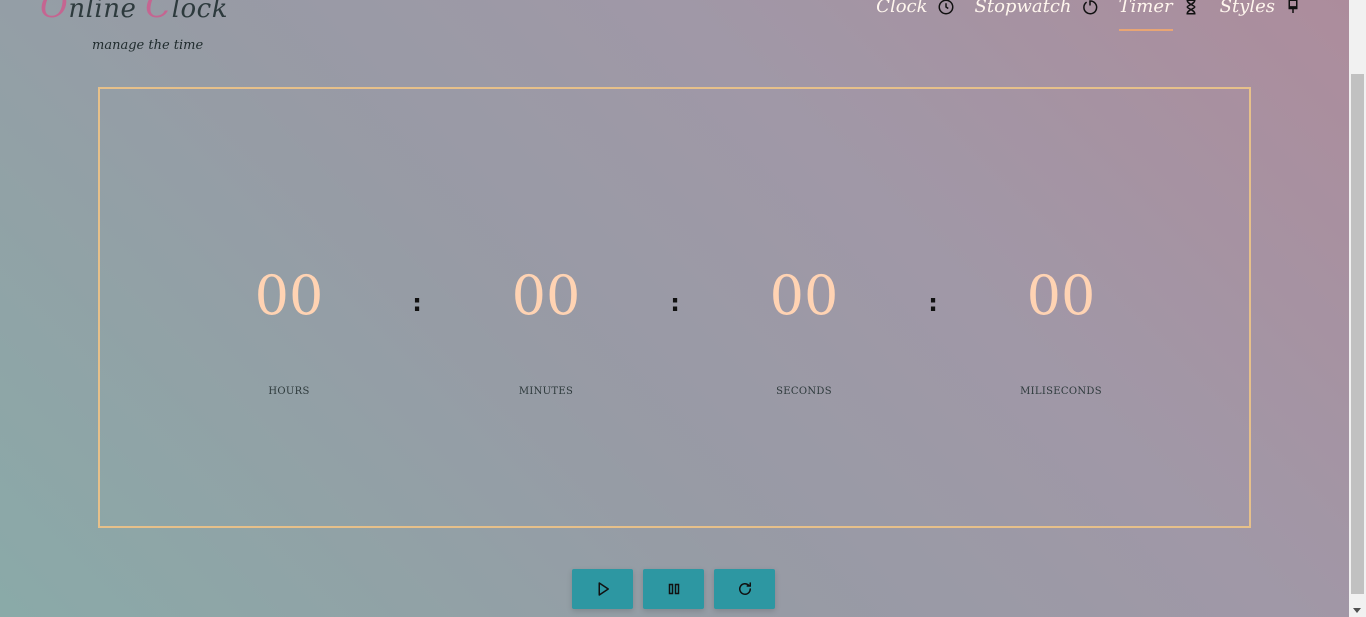 Image resolution: width=1366 pixels, height=617 pixels. What do you see at coordinates (804, 329) in the screenshot?
I see `seconds-unit: 00 SECONDS` at bounding box center [804, 329].